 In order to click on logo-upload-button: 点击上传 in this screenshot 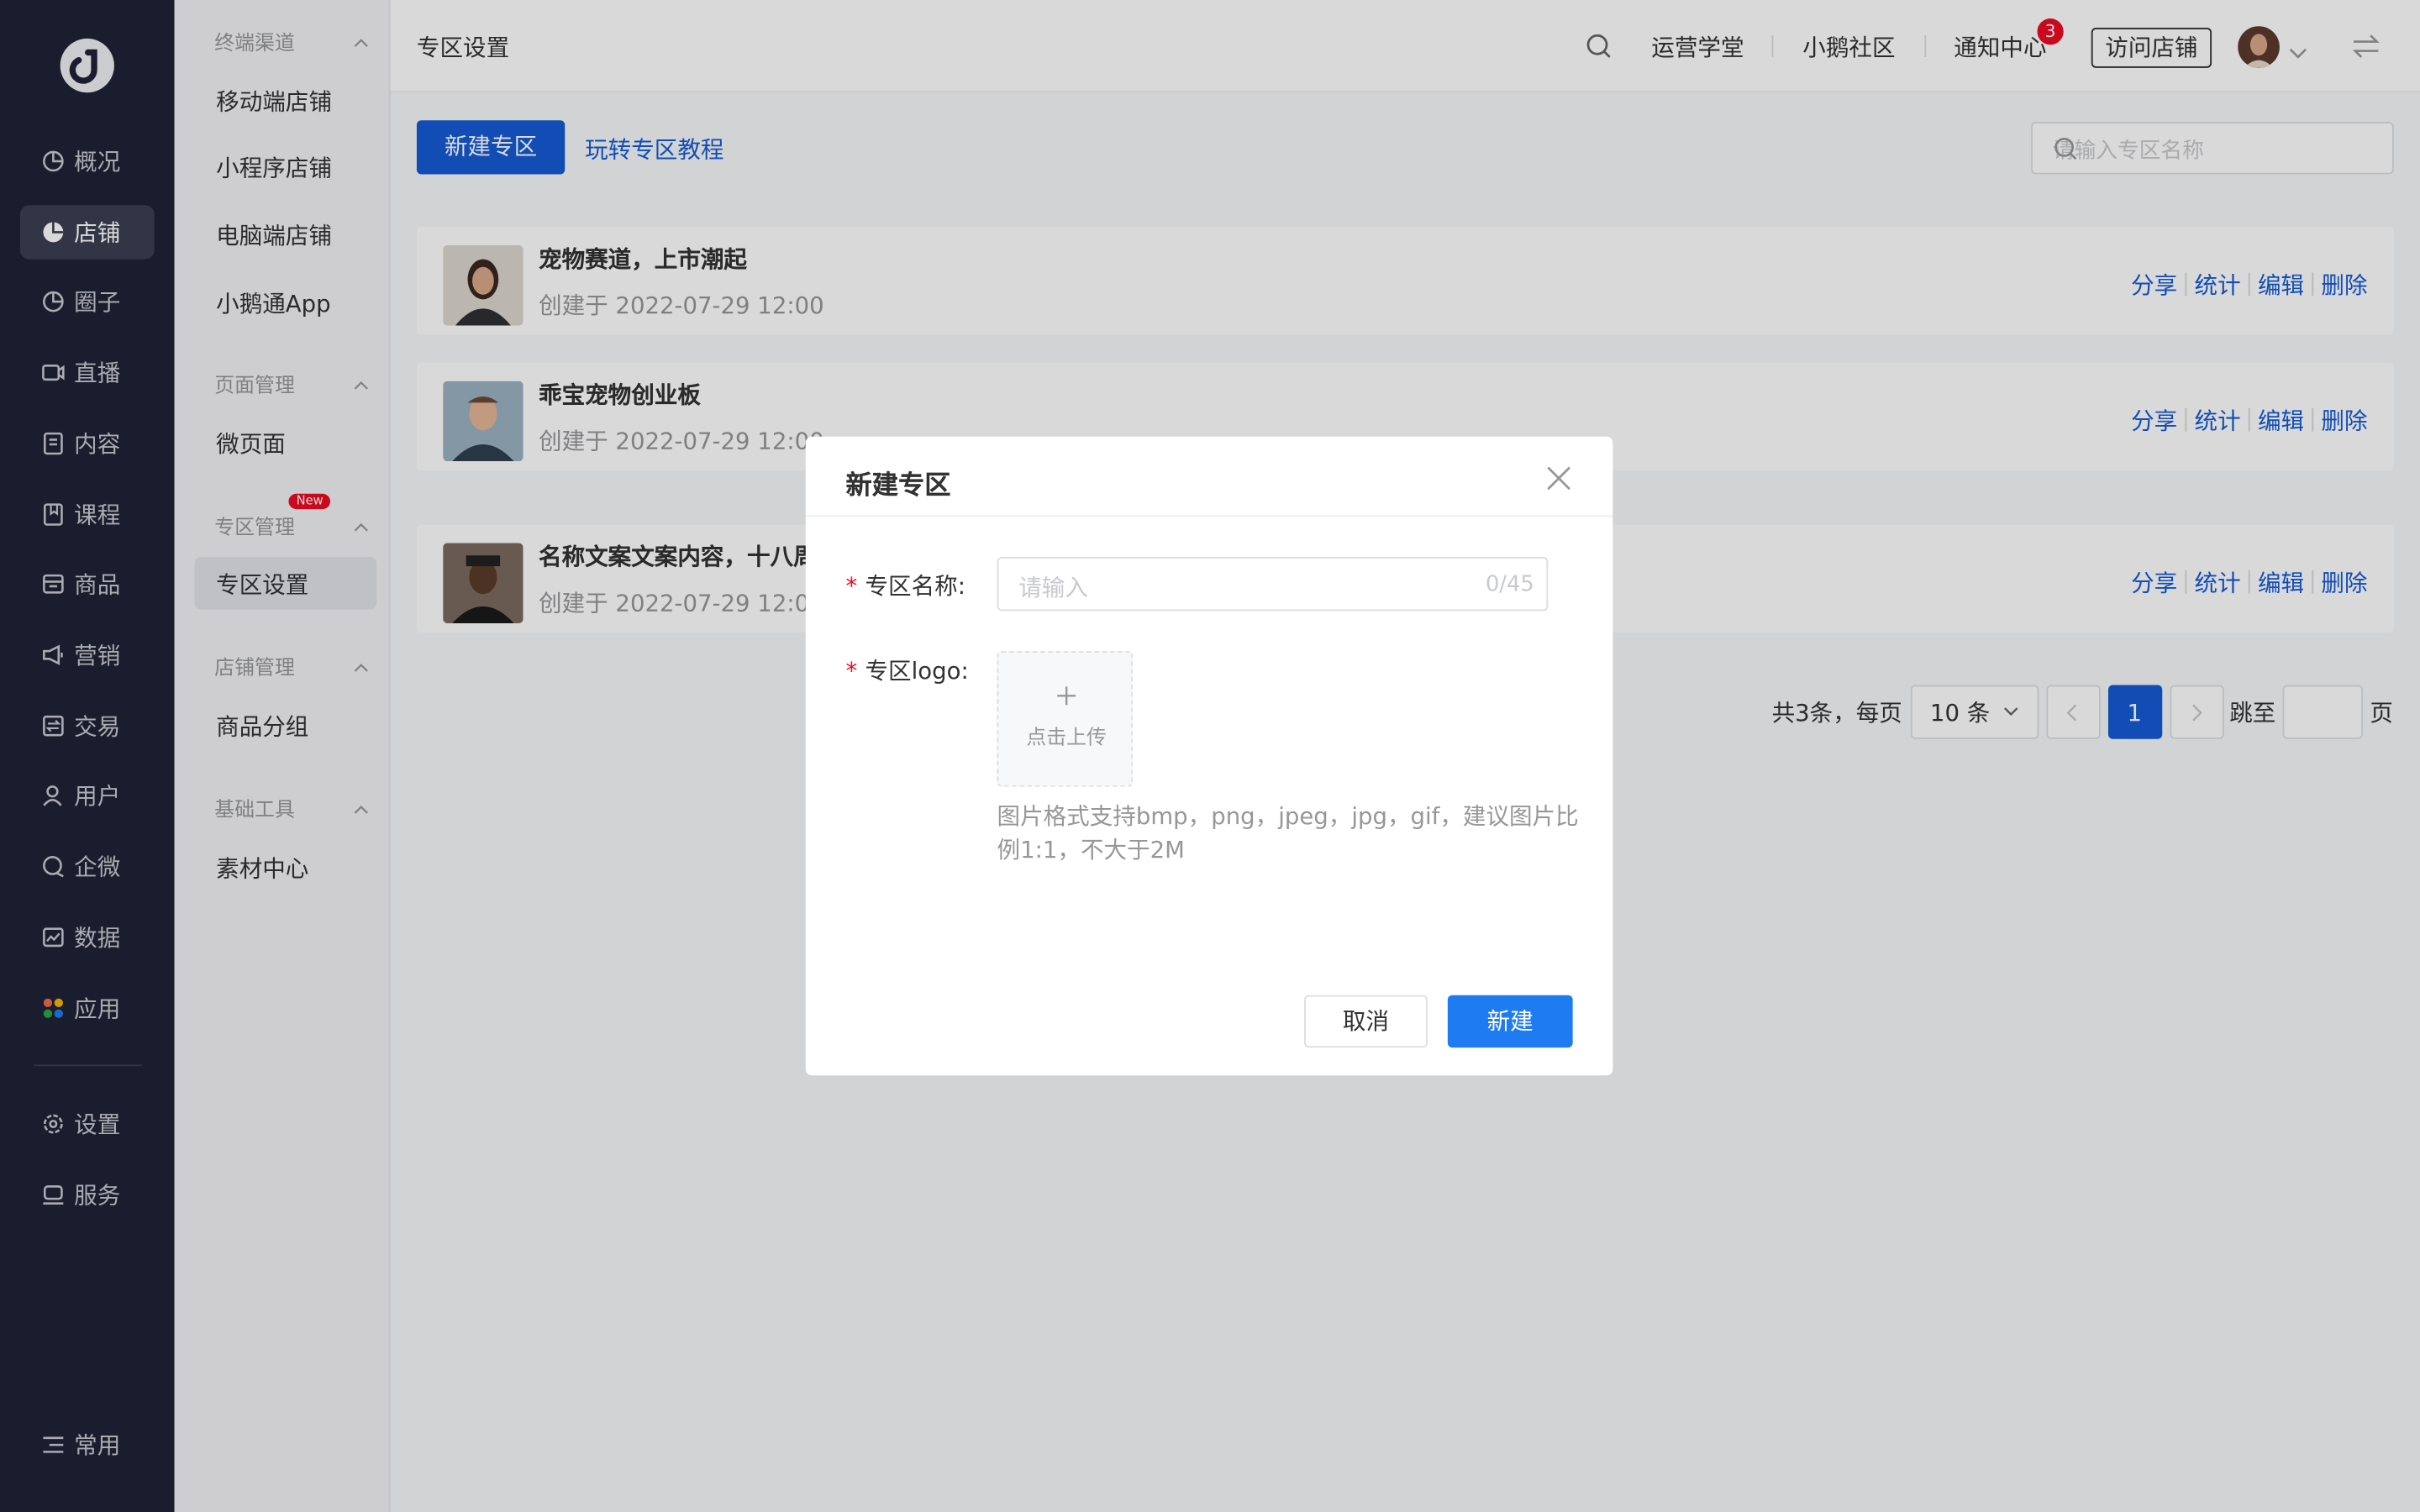, I will do `click(1065, 719)`.